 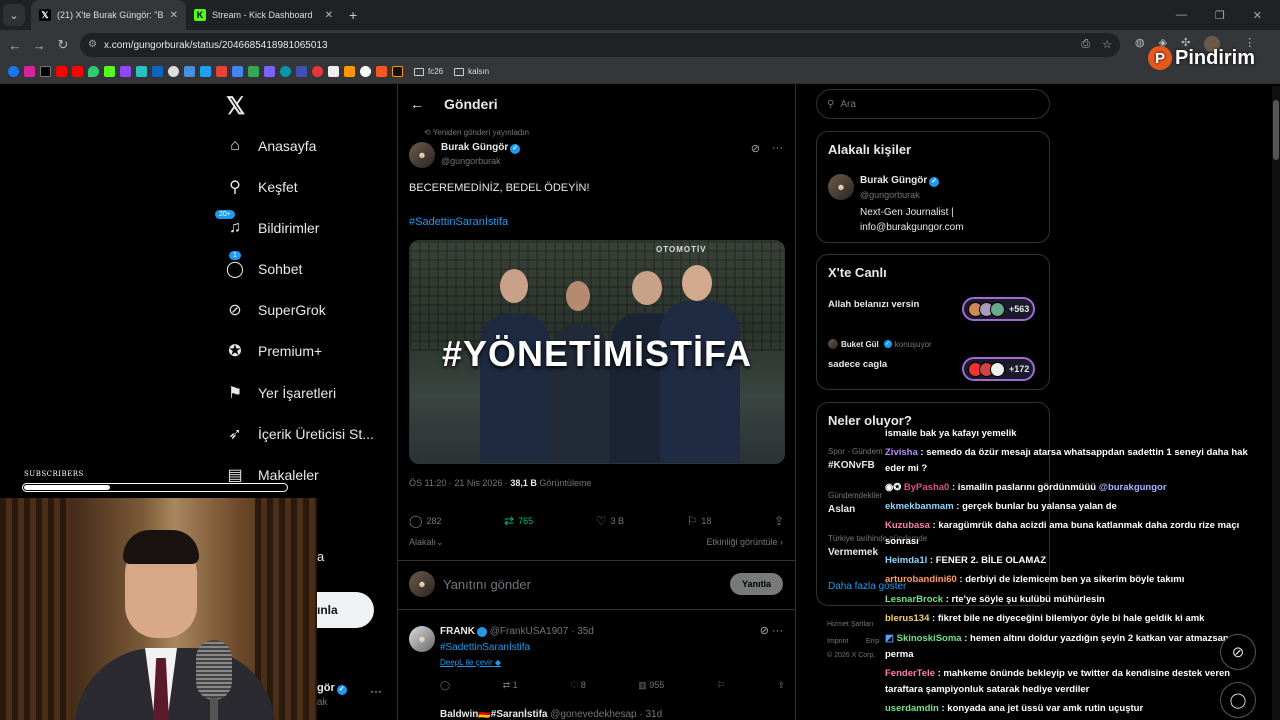 What do you see at coordinates (744, 542) in the screenshot?
I see `view-activity-link: Etkinliği görüntüle ›` at bounding box center [744, 542].